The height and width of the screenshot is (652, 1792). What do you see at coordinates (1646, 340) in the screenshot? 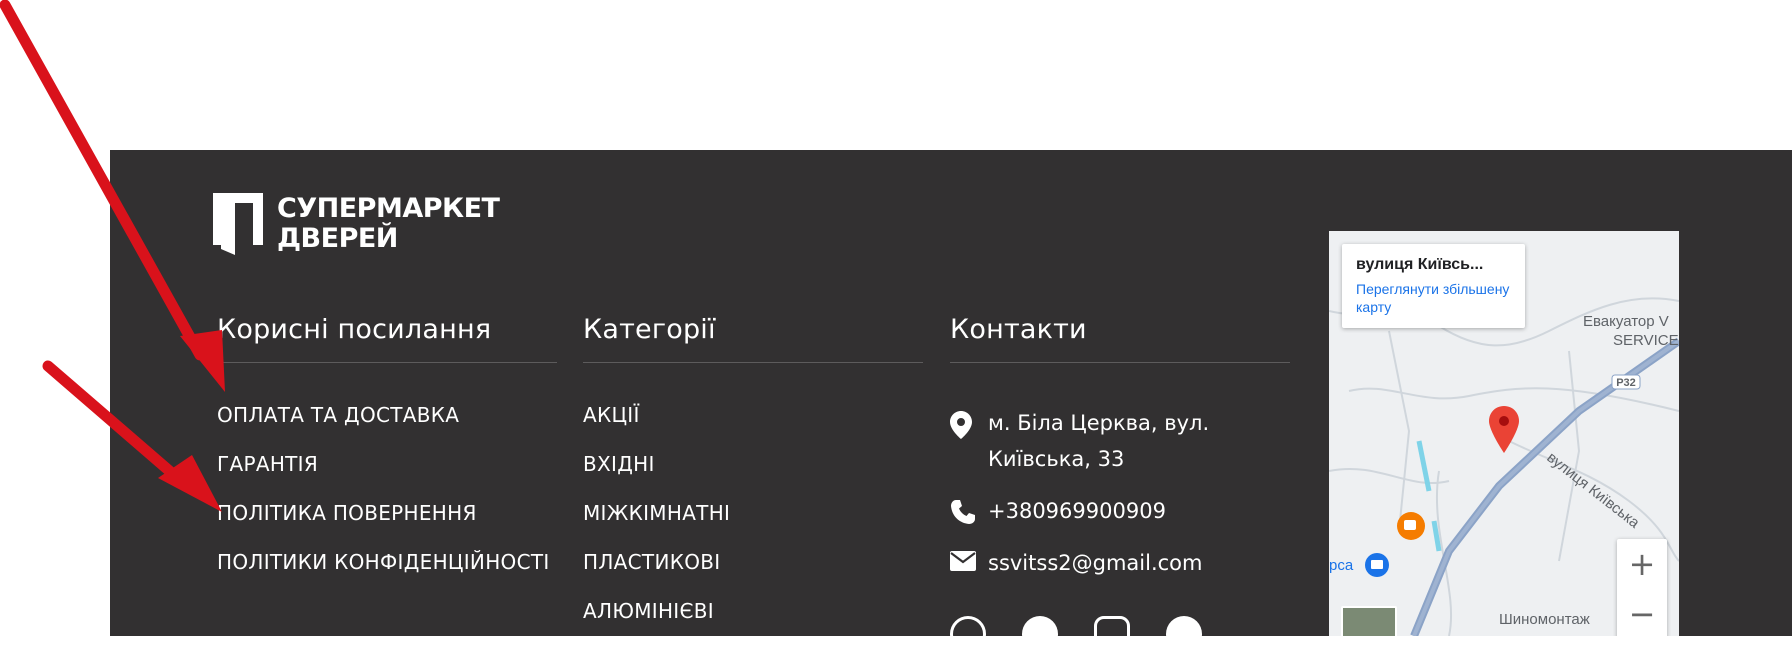
I see `map-label-service: SERVICE` at bounding box center [1646, 340].